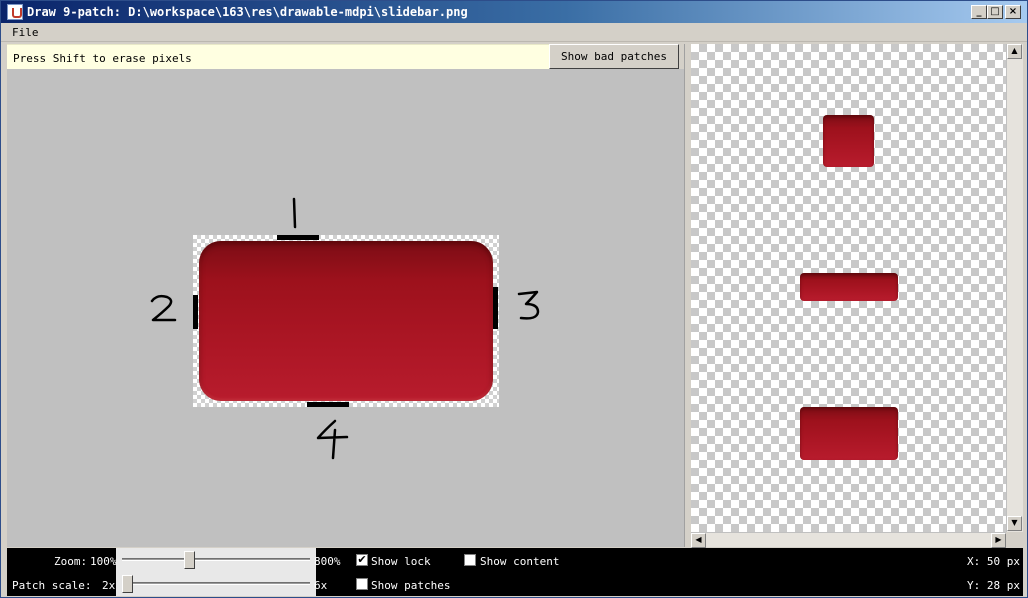  What do you see at coordinates (979, 12) in the screenshot?
I see `minimize-button: _` at bounding box center [979, 12].